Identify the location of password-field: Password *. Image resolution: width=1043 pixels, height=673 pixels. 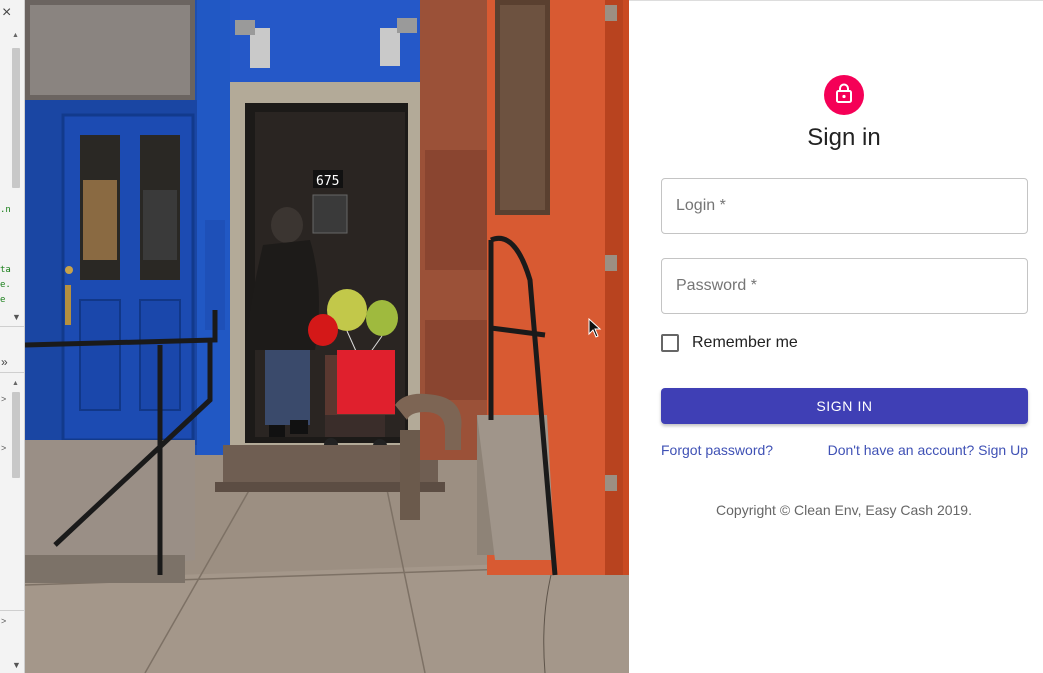
(844, 286).